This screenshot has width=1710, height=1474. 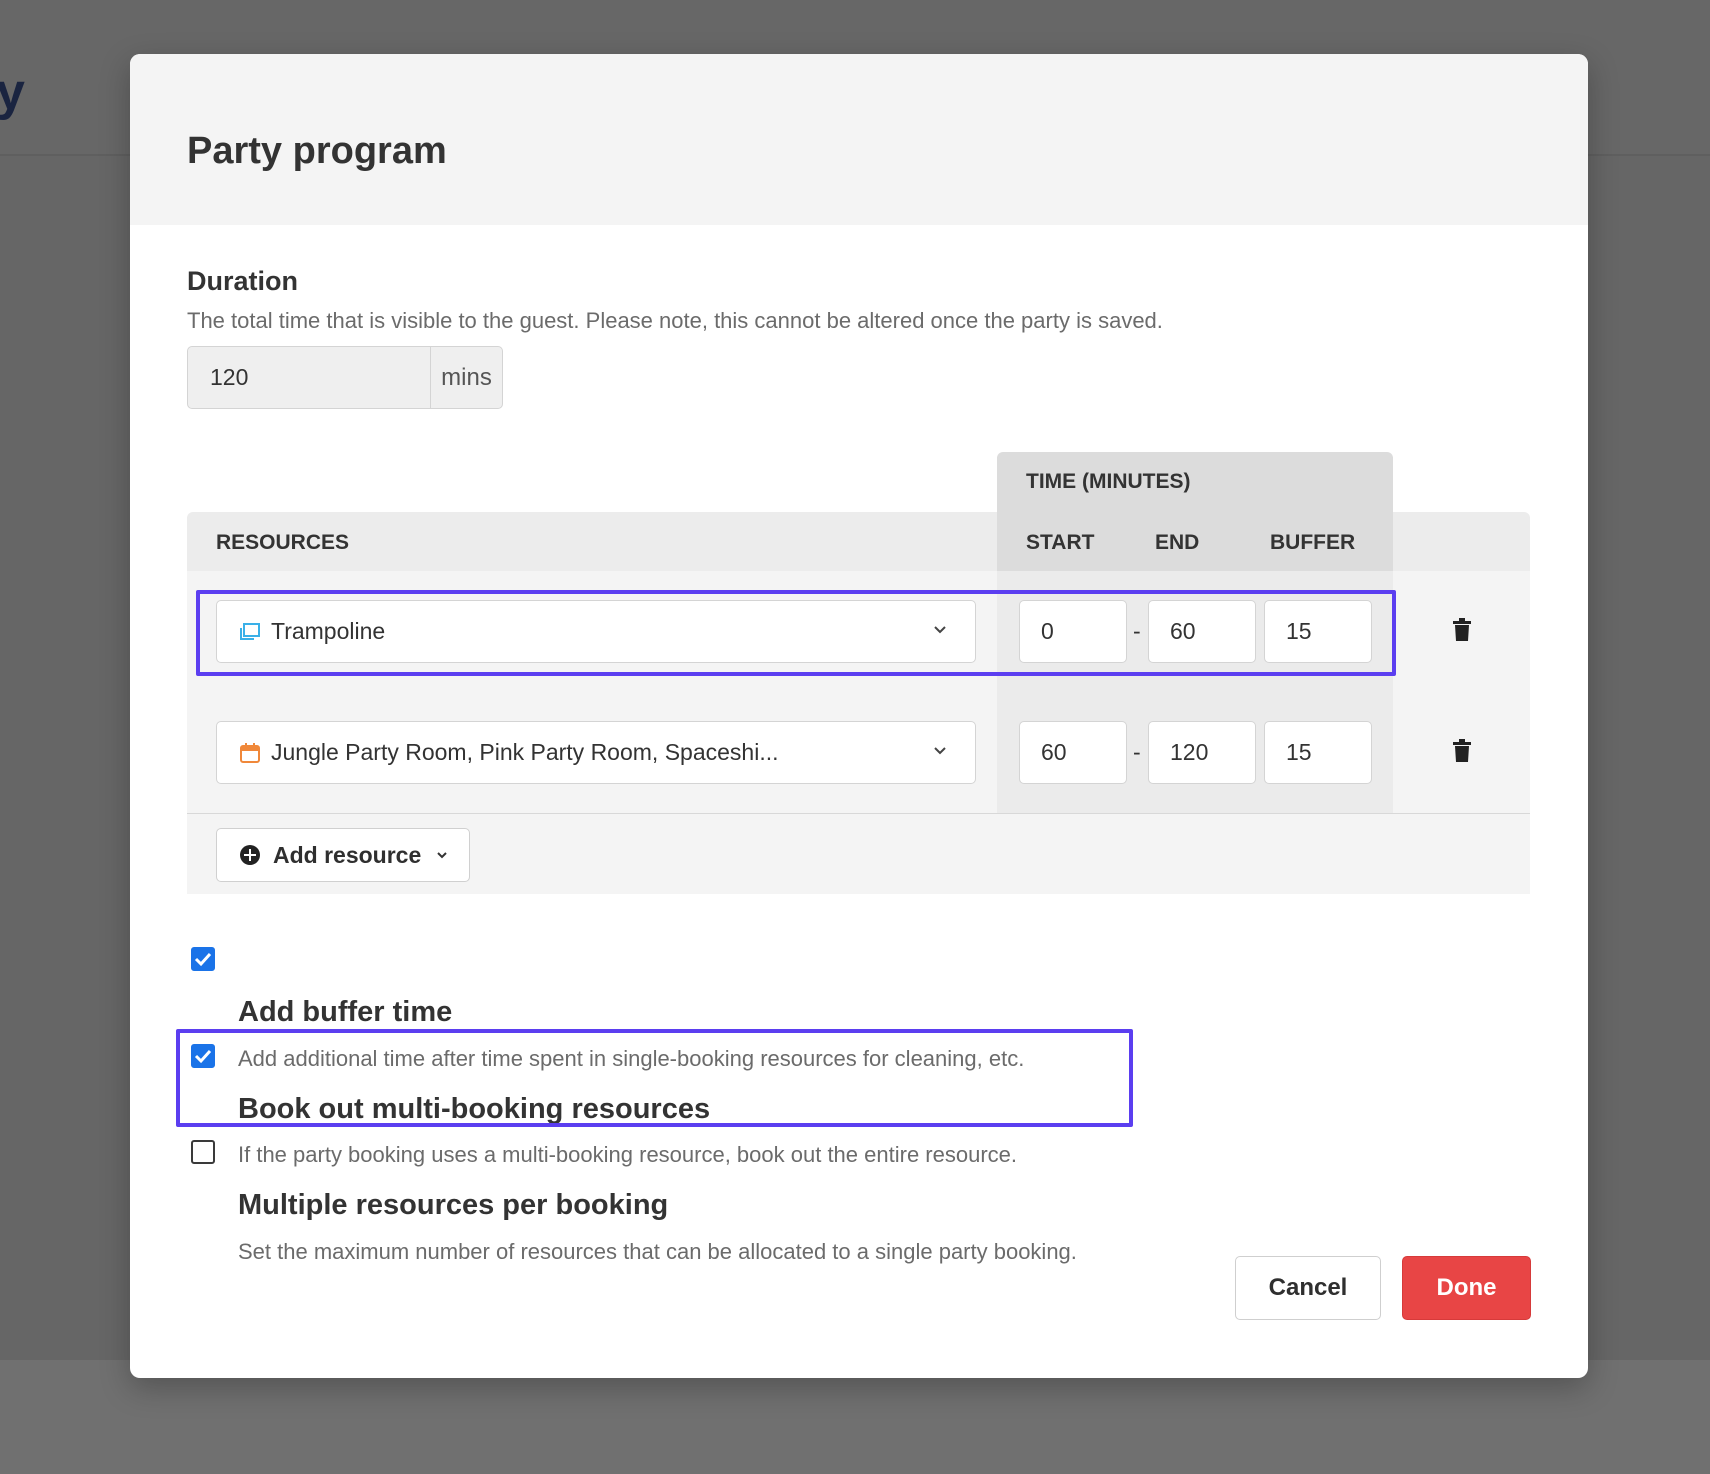 What do you see at coordinates (317, 151) in the screenshot?
I see `modal-title: Party program` at bounding box center [317, 151].